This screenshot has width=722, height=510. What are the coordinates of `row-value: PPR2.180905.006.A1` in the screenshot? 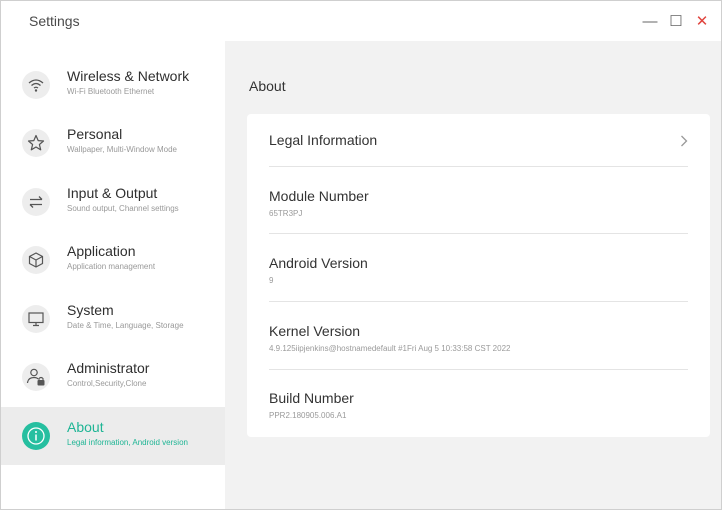 It's located at (308, 415).